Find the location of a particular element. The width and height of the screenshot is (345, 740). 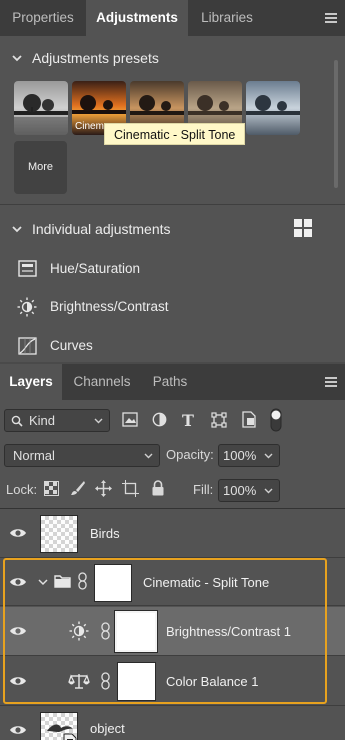

top-tab-bar: Properties Adjustments Libraries is located at coordinates (172, 18).